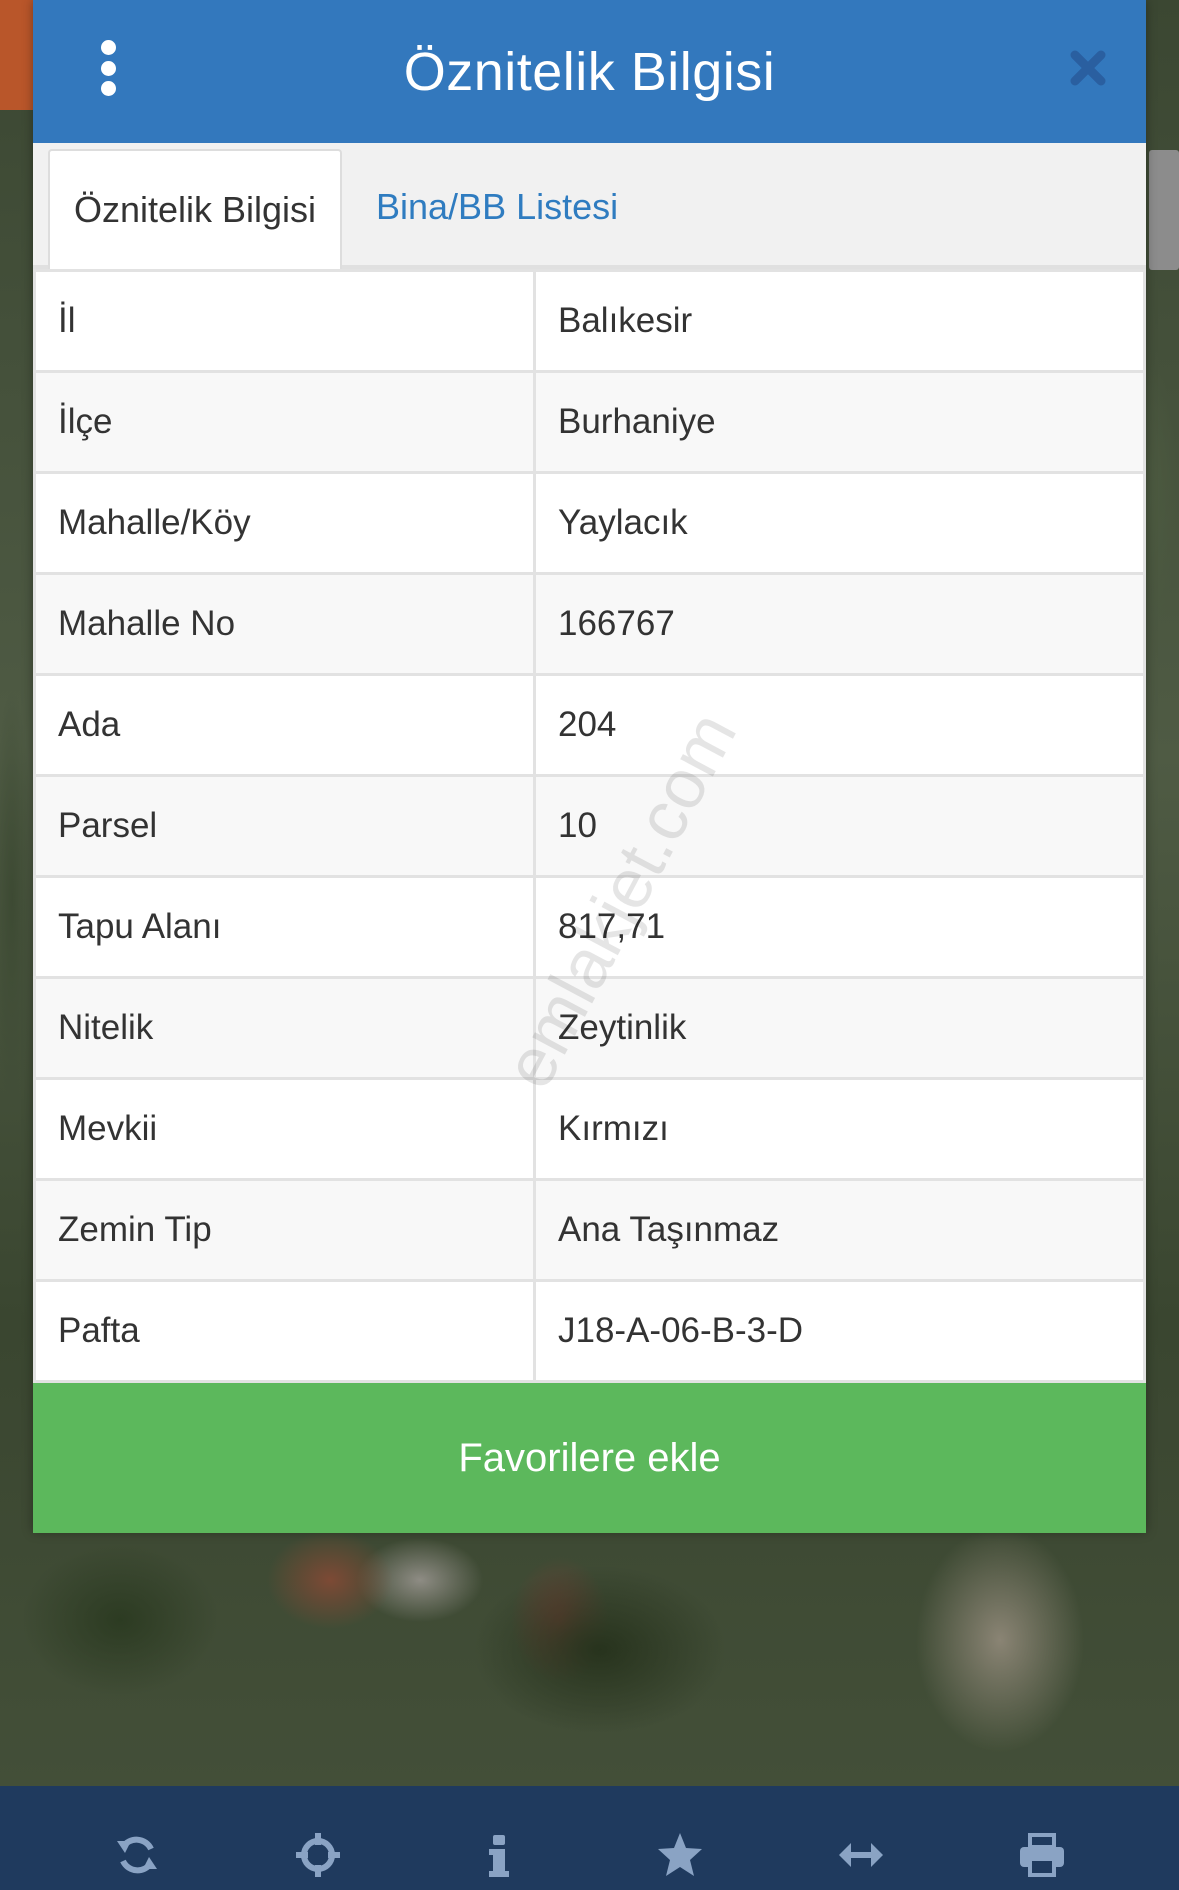 The image size is (1179, 1890). What do you see at coordinates (839, 826) in the screenshot?
I see `attribute-value: 10` at bounding box center [839, 826].